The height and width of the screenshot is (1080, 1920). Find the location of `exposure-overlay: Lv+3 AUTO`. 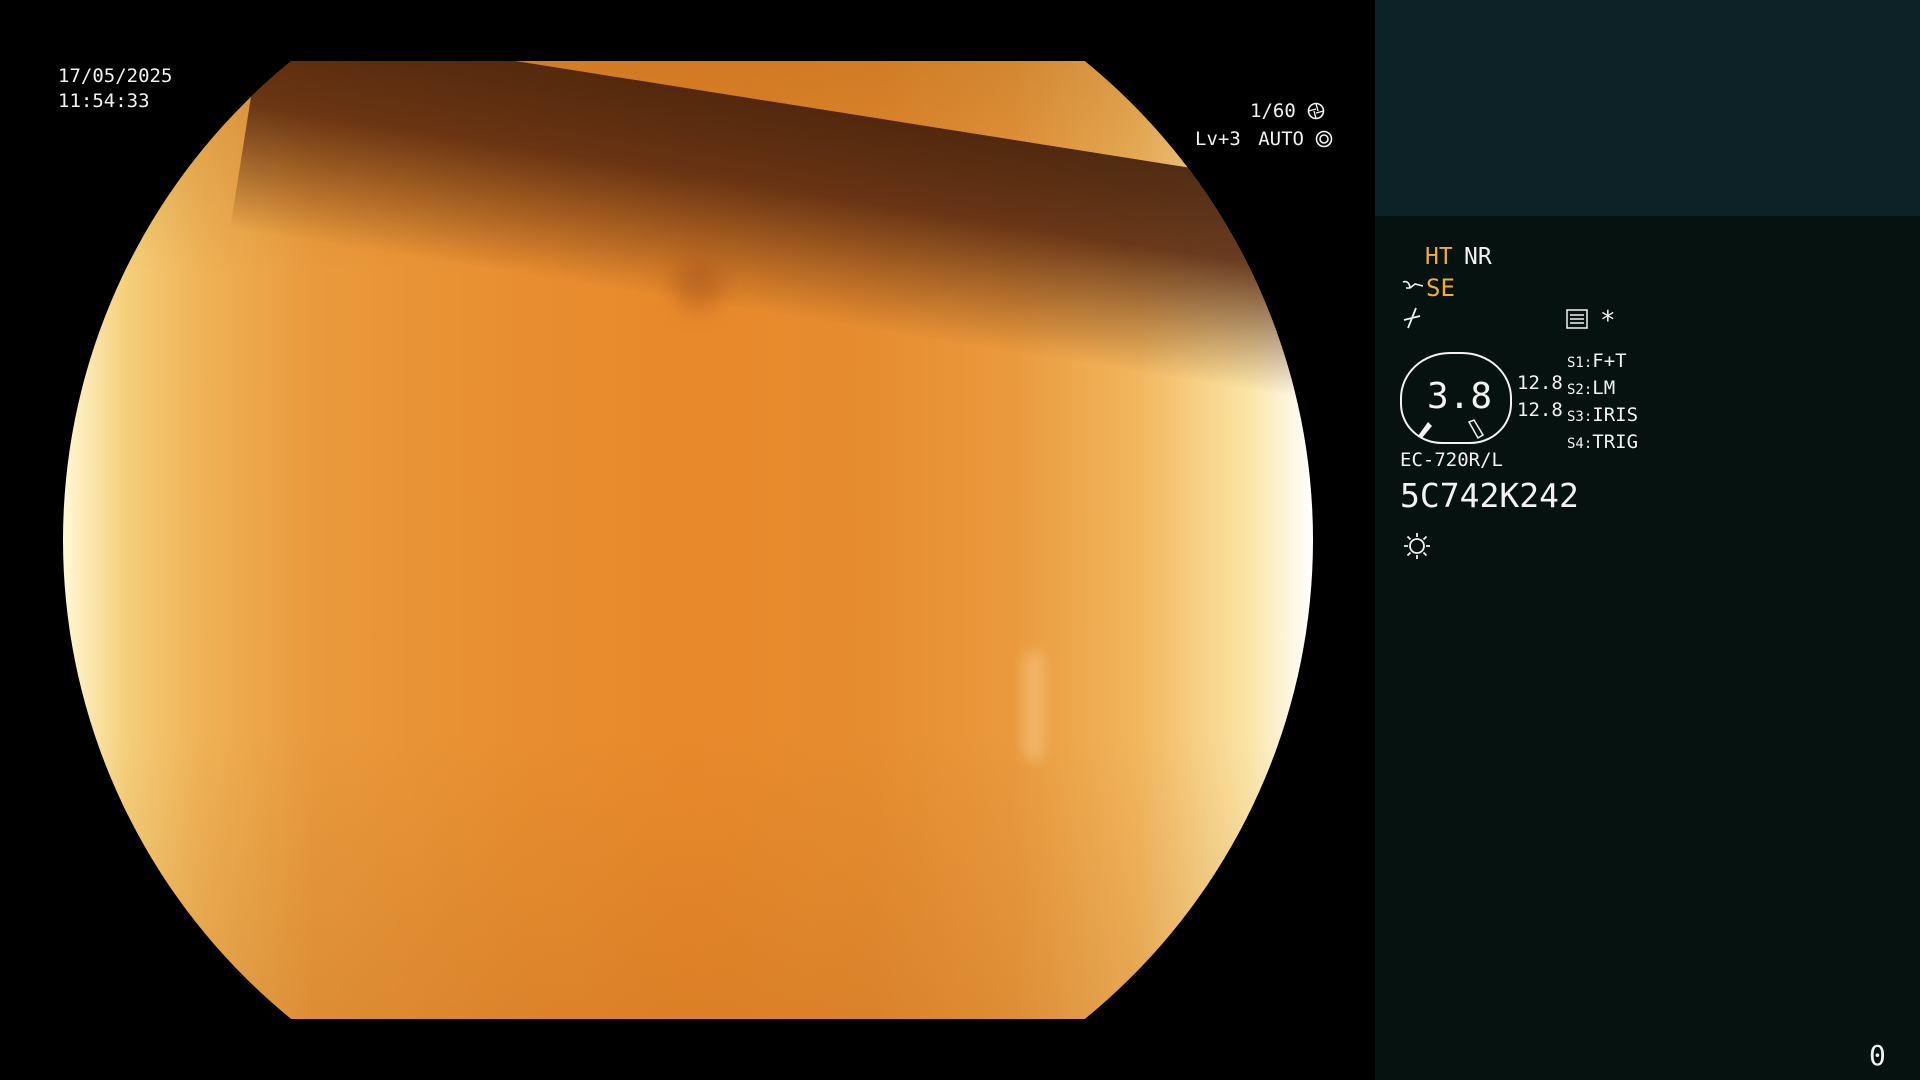

exposure-overlay: Lv+3 AUTO is located at coordinates (1264, 139).